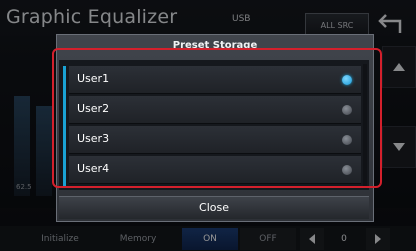  Describe the element at coordinates (214, 207) in the screenshot. I see `close-button: Close` at that location.